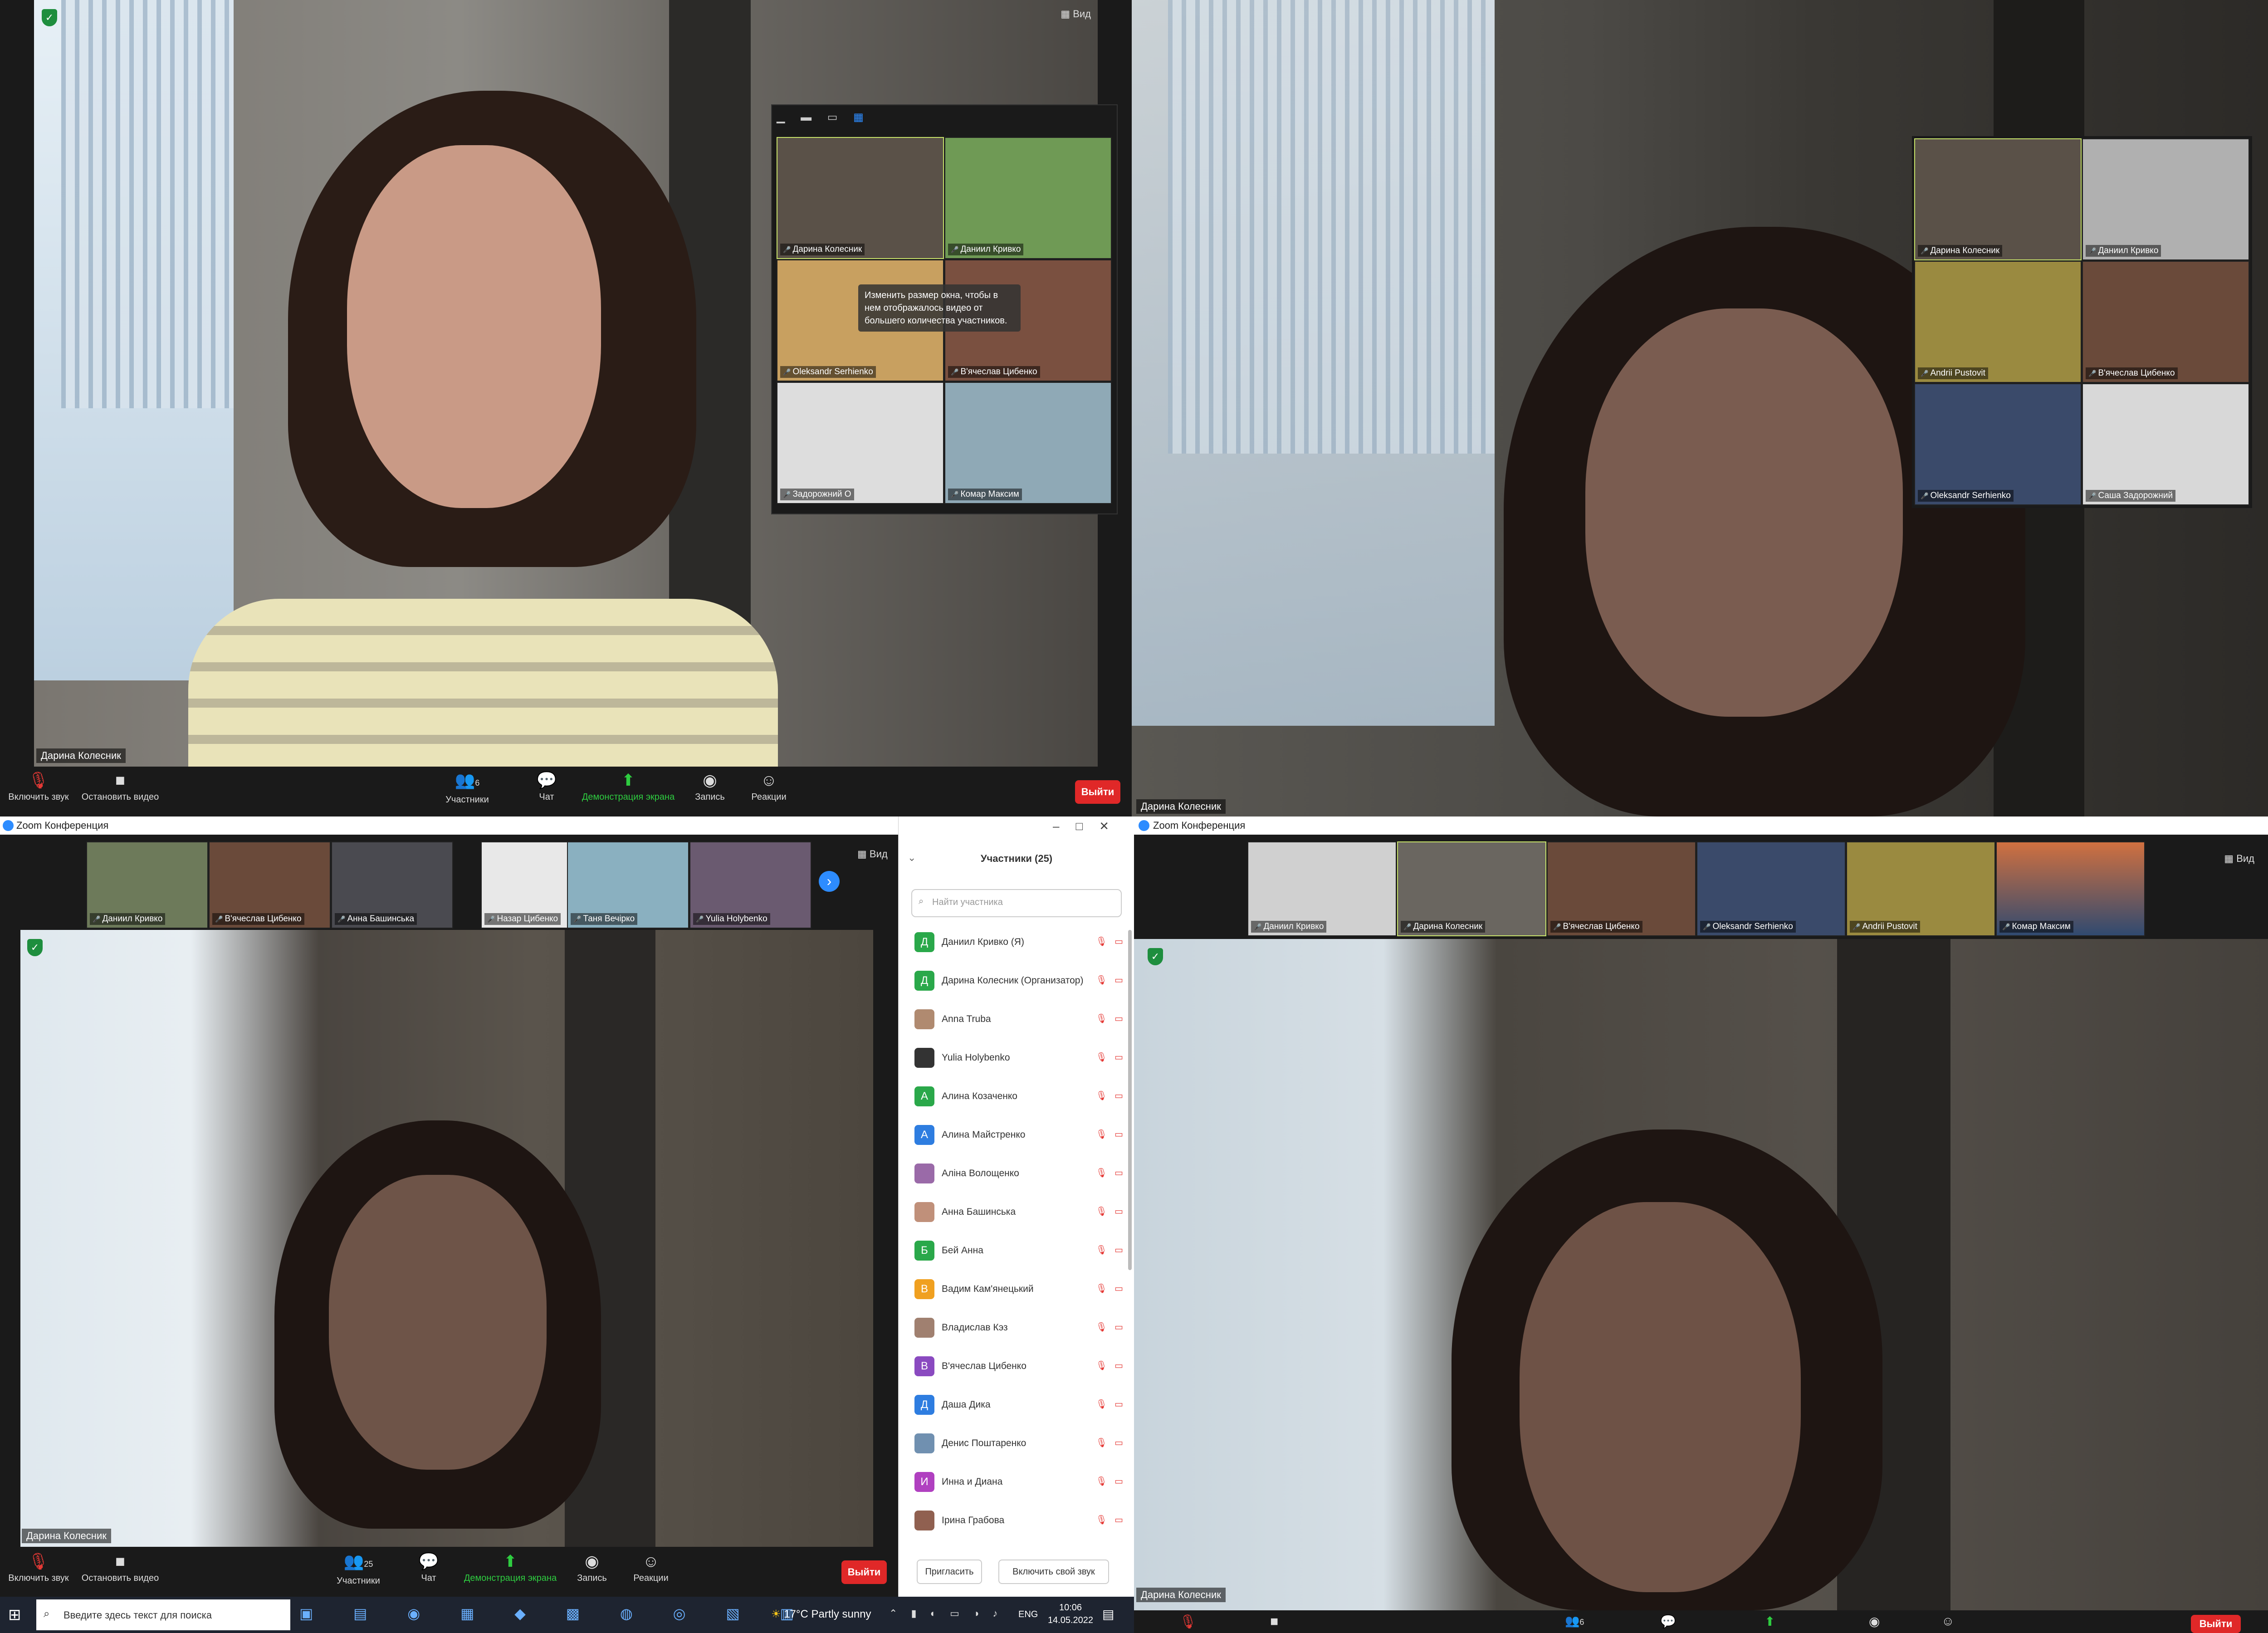  What do you see at coordinates (1017, 1020) in the screenshot?
I see `participant-row: Anna Truba 🎙 ▭` at bounding box center [1017, 1020].